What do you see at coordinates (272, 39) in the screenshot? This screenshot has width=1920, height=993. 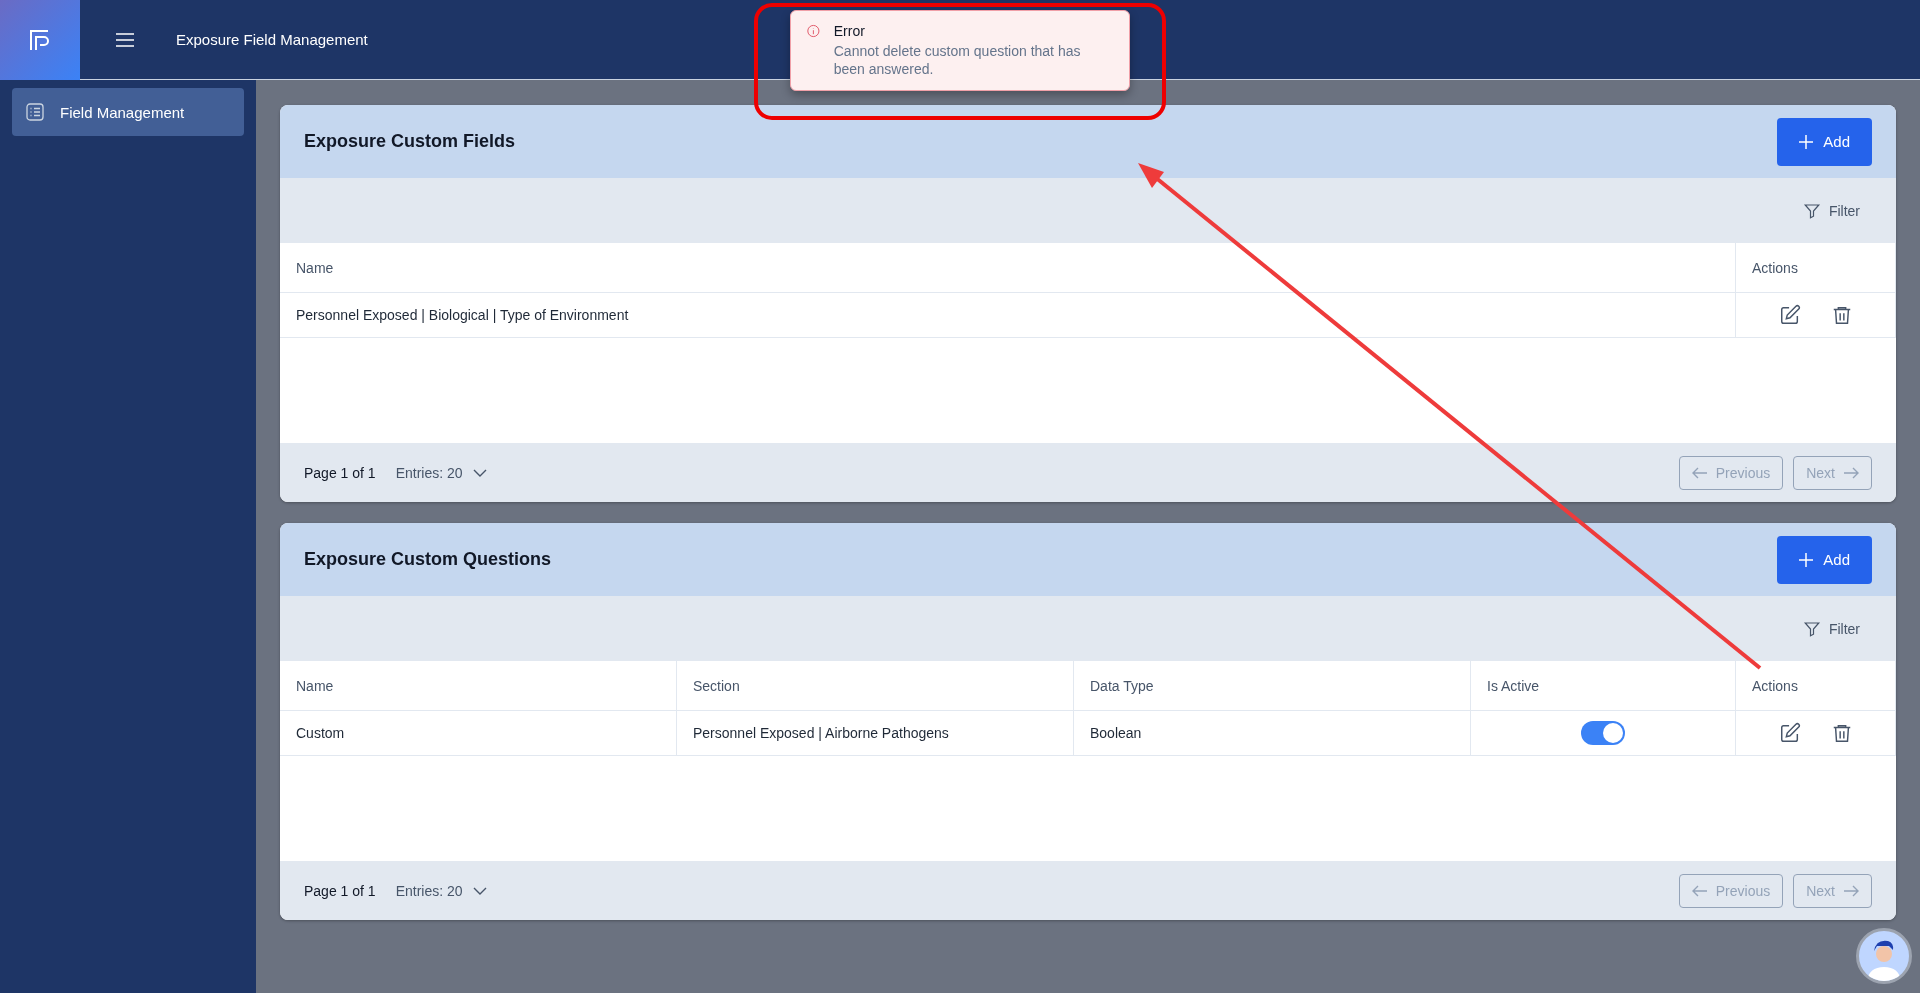 I see `page-title: Exposure Field Management` at bounding box center [272, 39].